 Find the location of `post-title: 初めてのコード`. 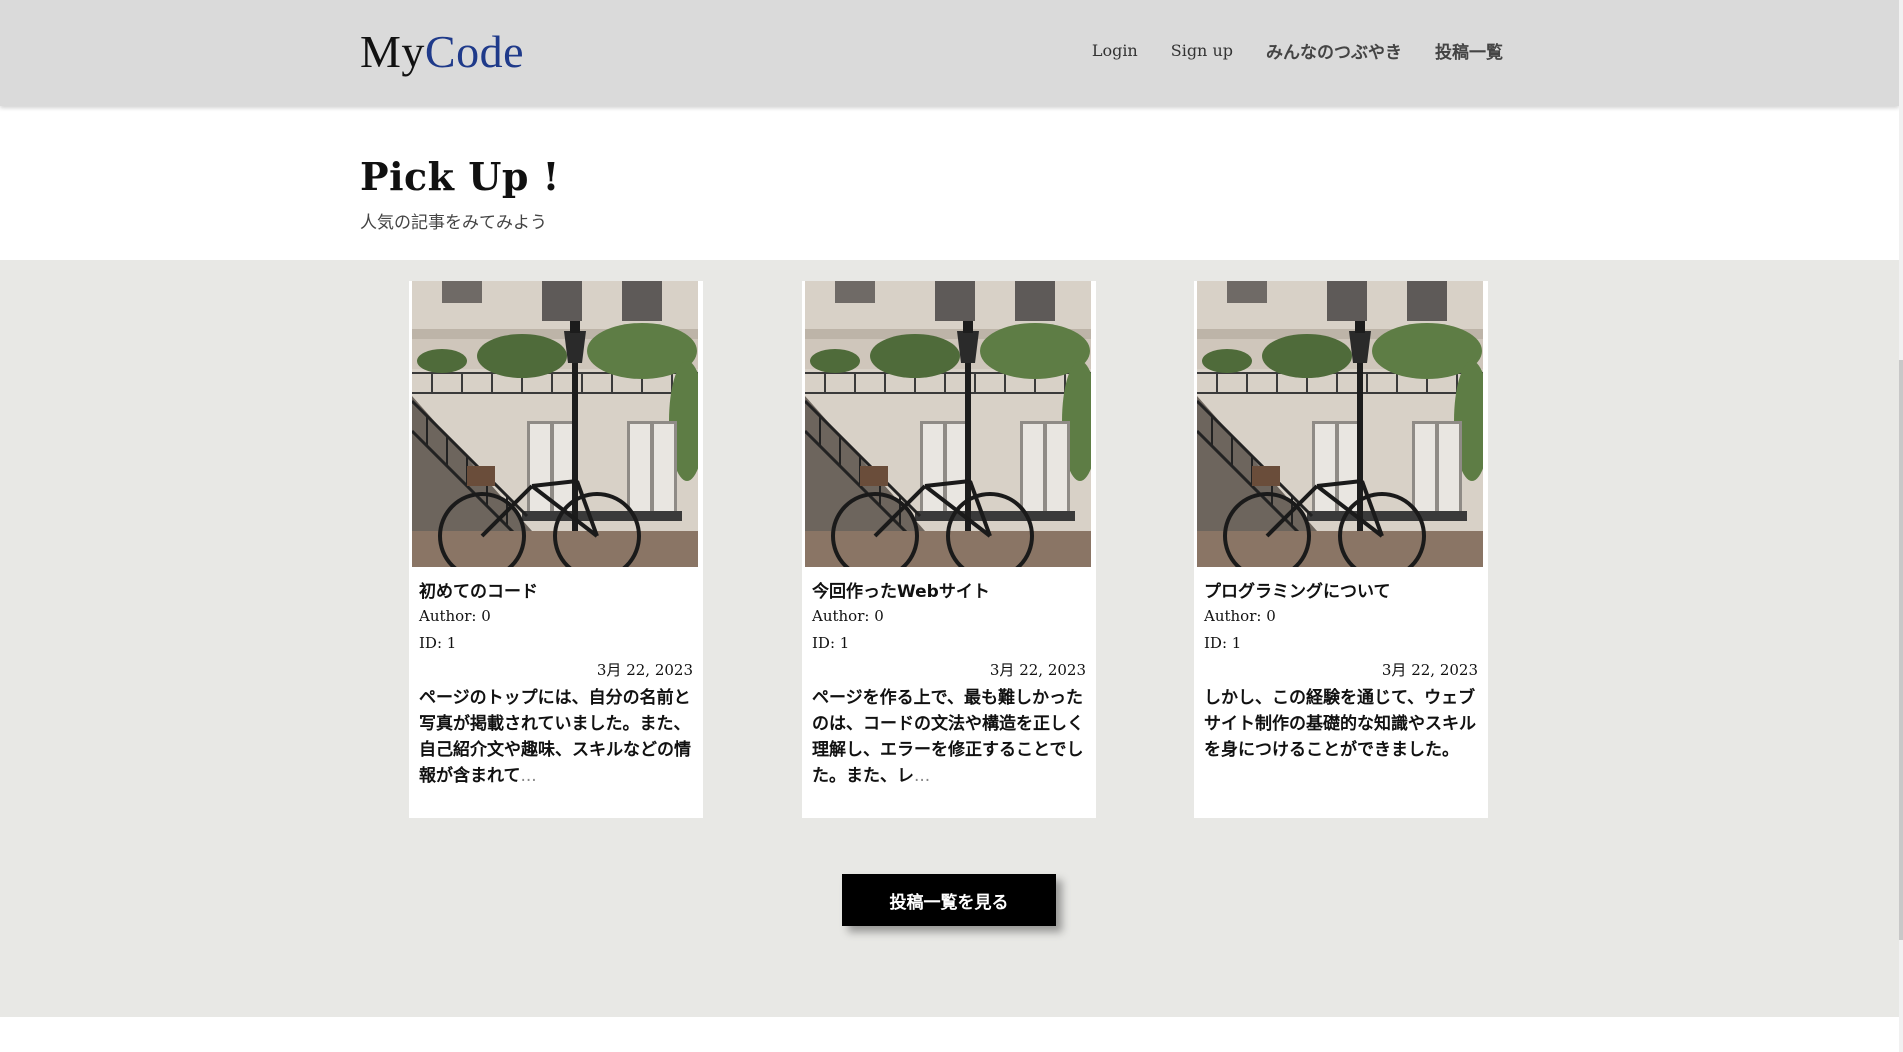

post-title: 初めてのコード is located at coordinates (478, 589).